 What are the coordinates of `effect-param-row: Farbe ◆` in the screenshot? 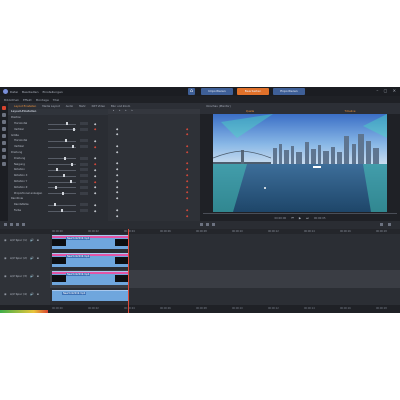 It's located at (58, 211).